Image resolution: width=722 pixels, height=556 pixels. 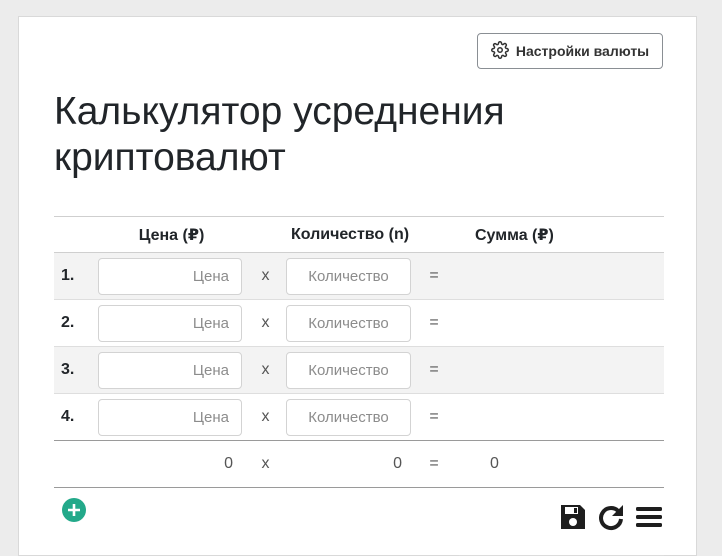 What do you see at coordinates (265, 234) in the screenshot?
I see `header-spacer-x` at bounding box center [265, 234].